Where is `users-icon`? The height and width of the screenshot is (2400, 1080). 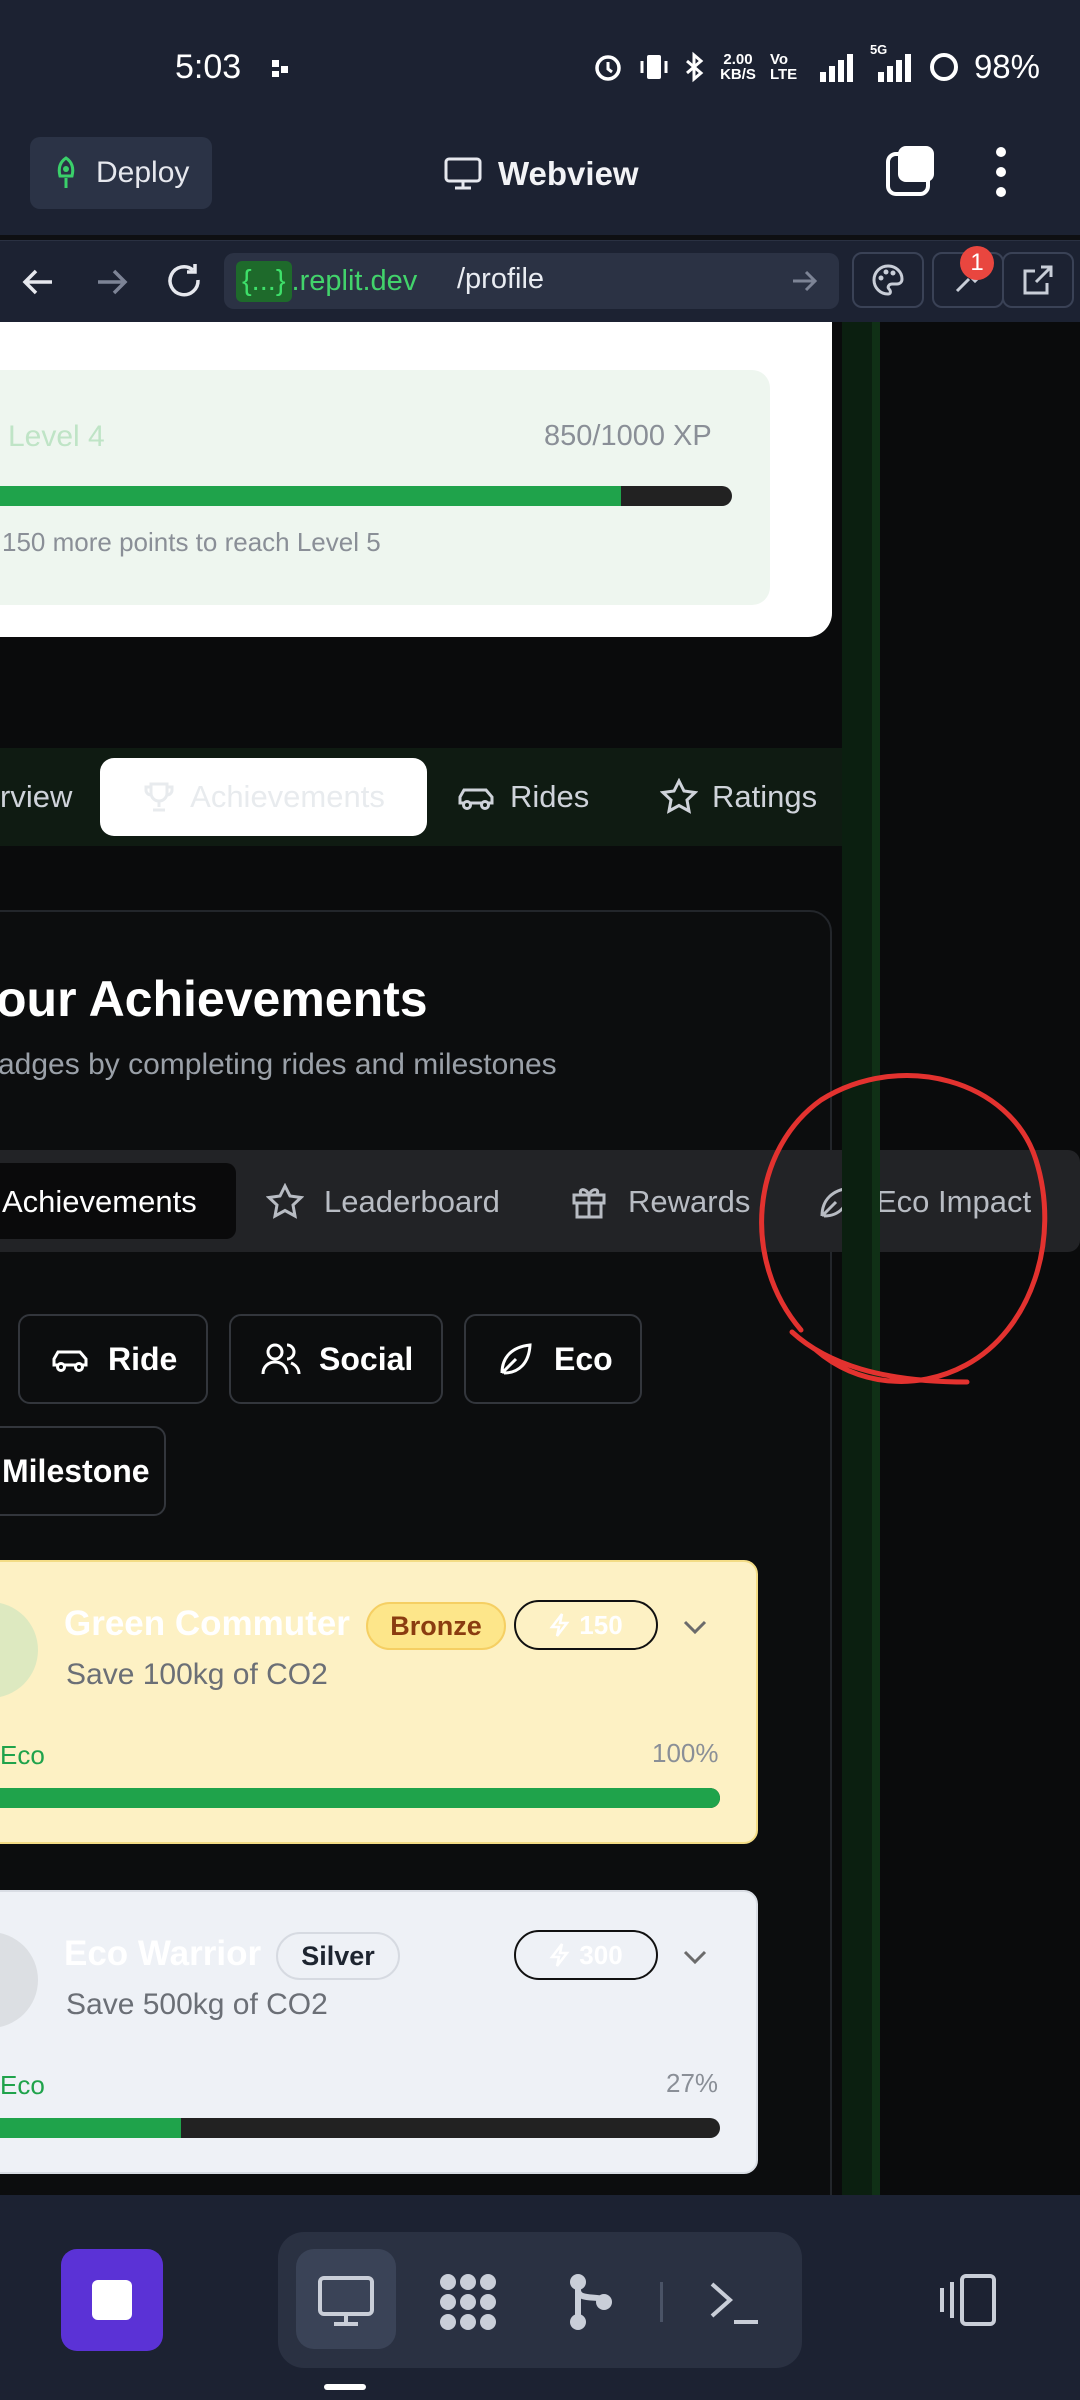
users-icon is located at coordinates (281, 1359).